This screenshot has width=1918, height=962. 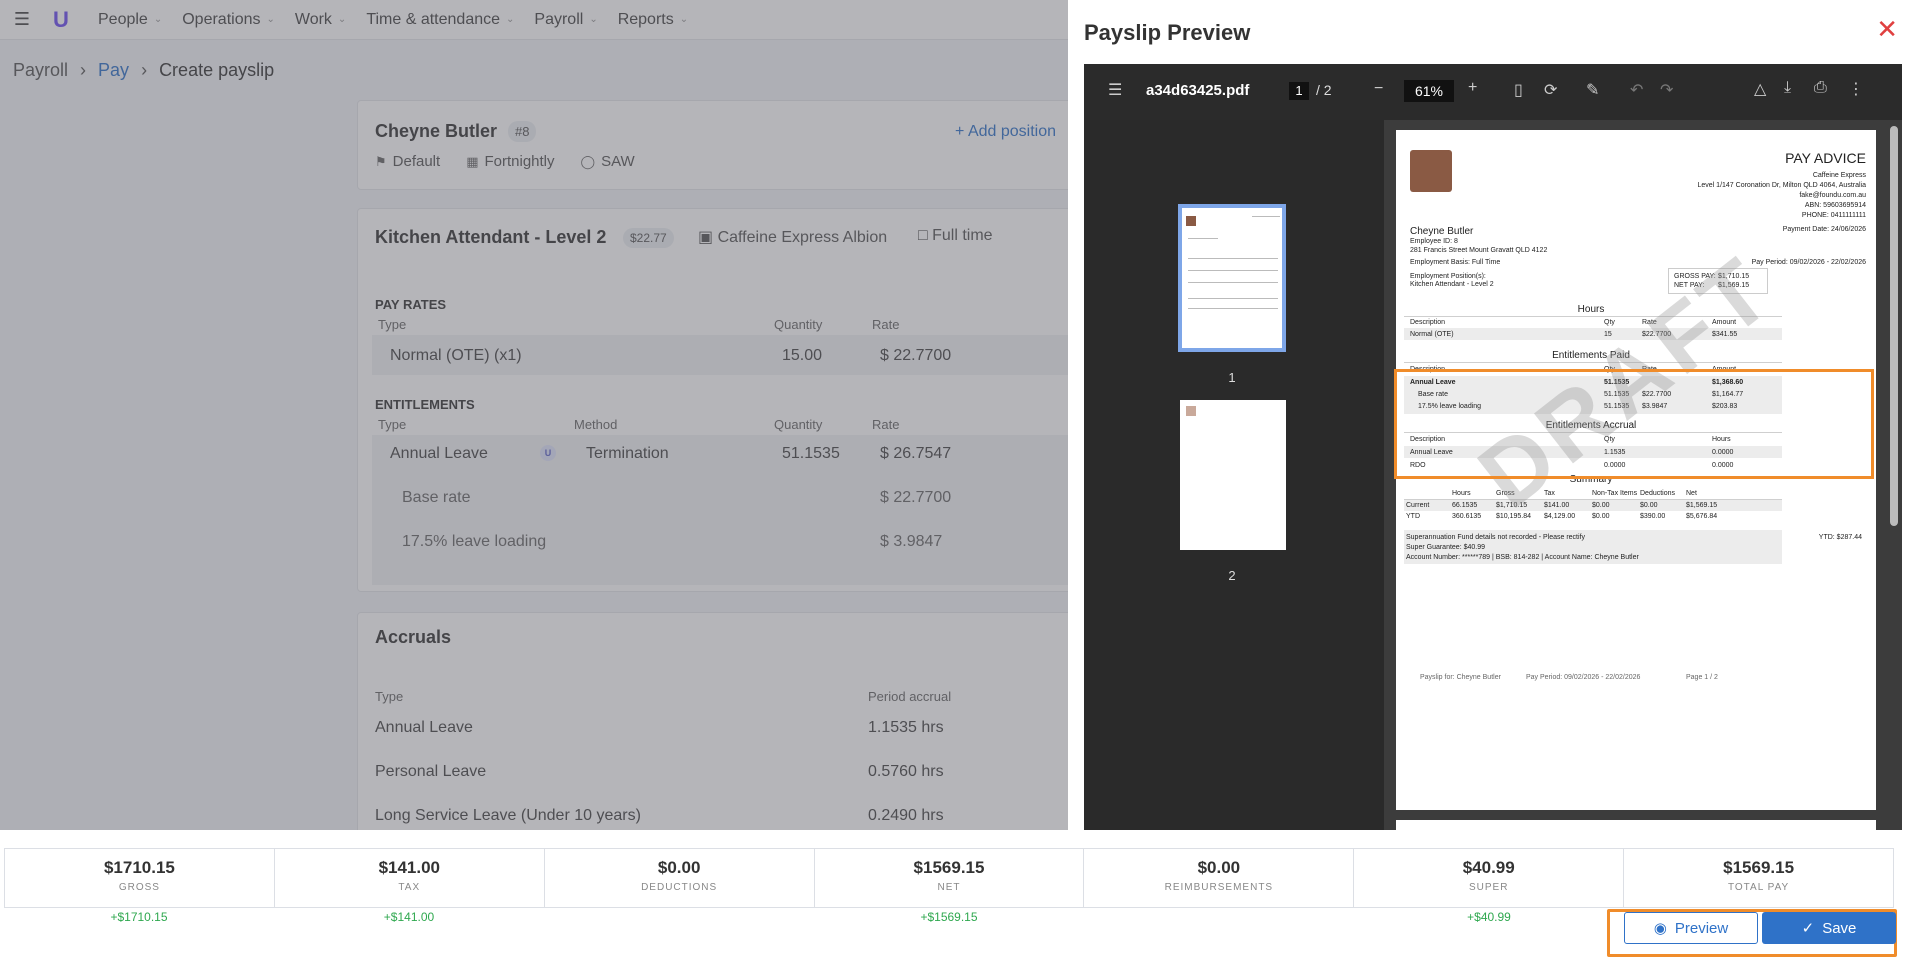 What do you see at coordinates (1856, 89) in the screenshot?
I see `more-options-icon: ⋮` at bounding box center [1856, 89].